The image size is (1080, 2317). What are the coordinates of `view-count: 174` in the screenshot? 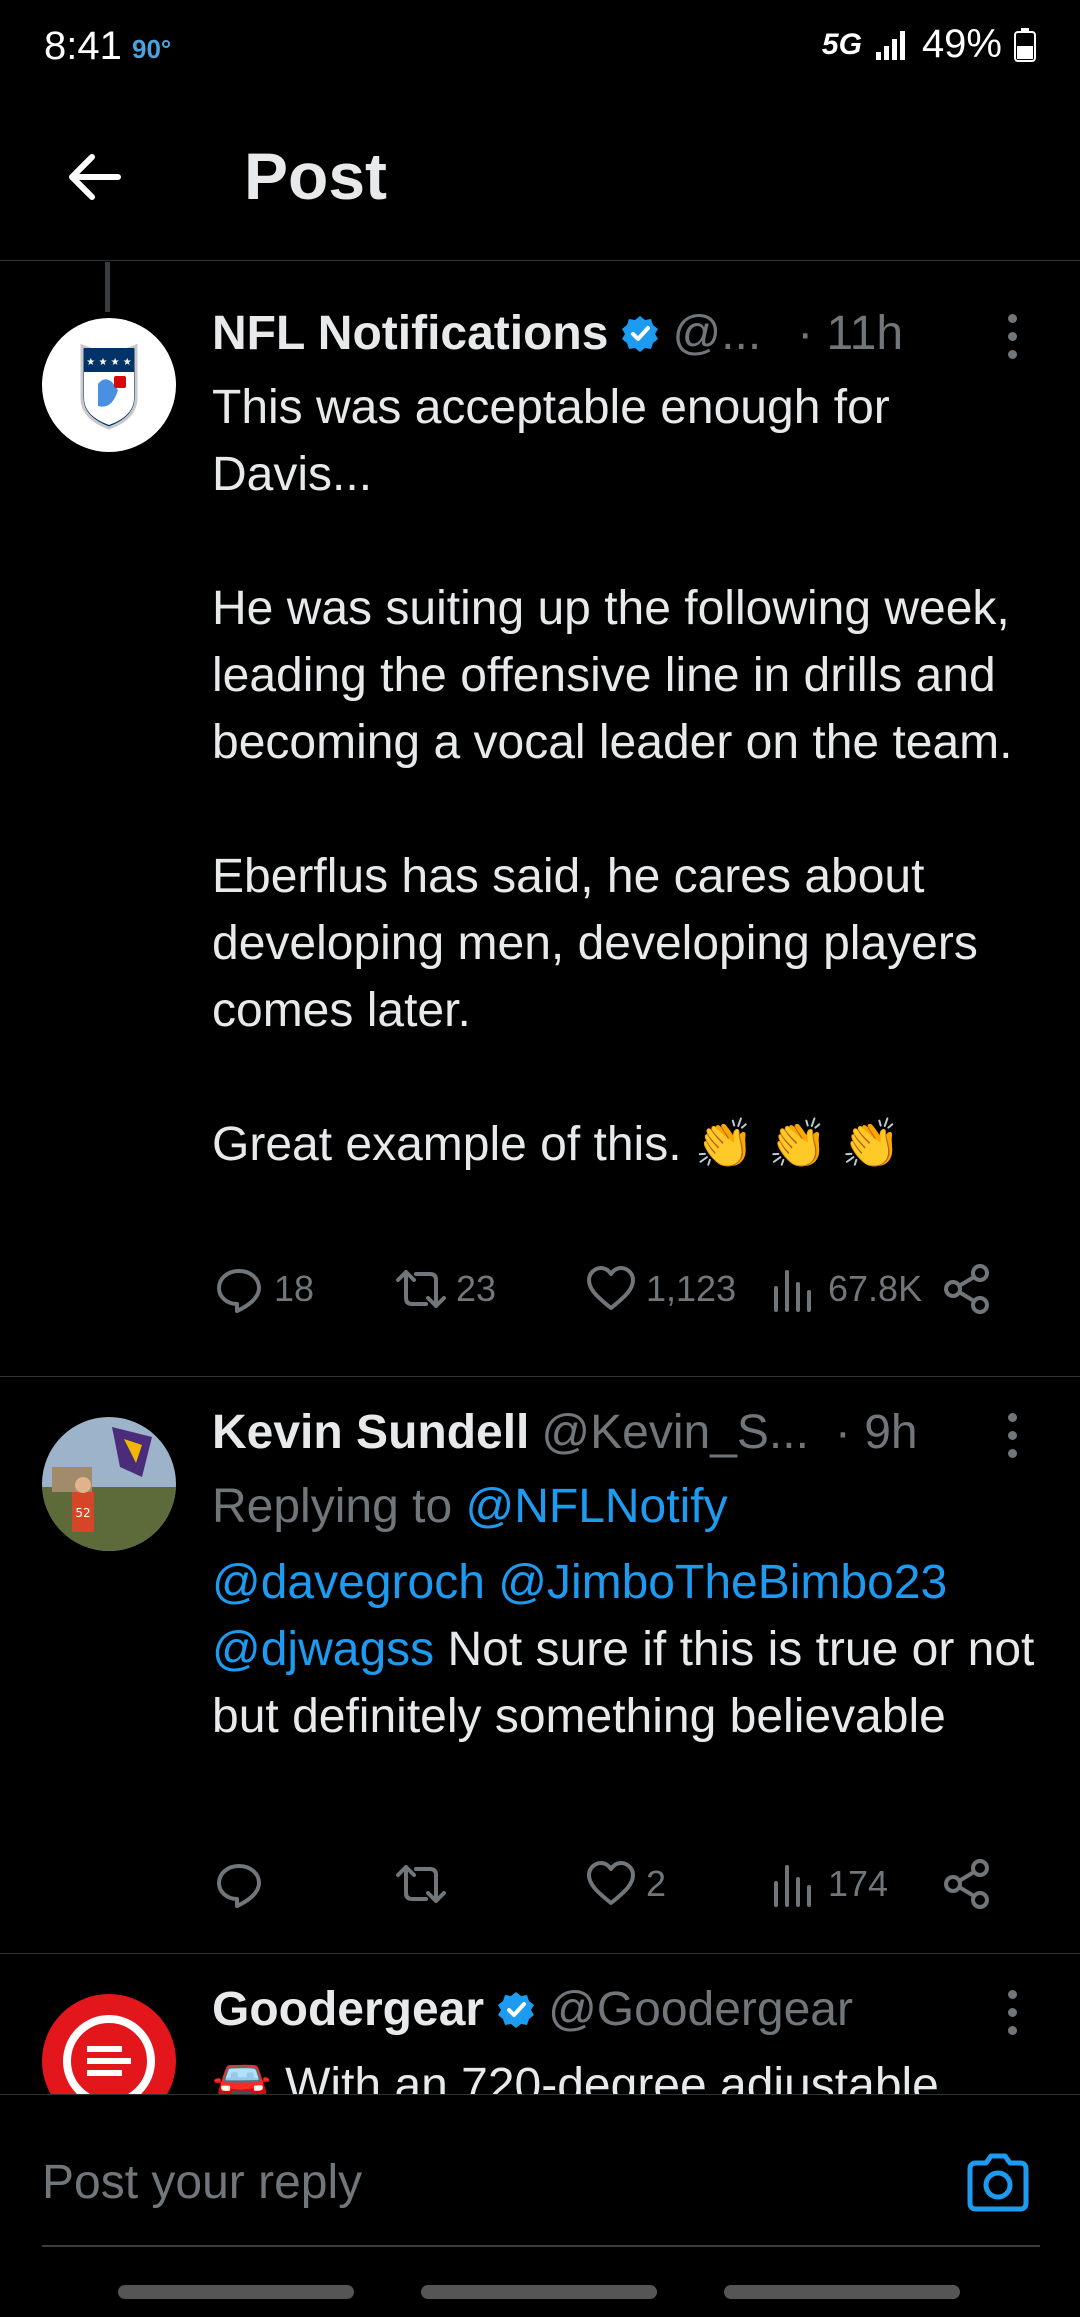 It's located at (858, 1883).